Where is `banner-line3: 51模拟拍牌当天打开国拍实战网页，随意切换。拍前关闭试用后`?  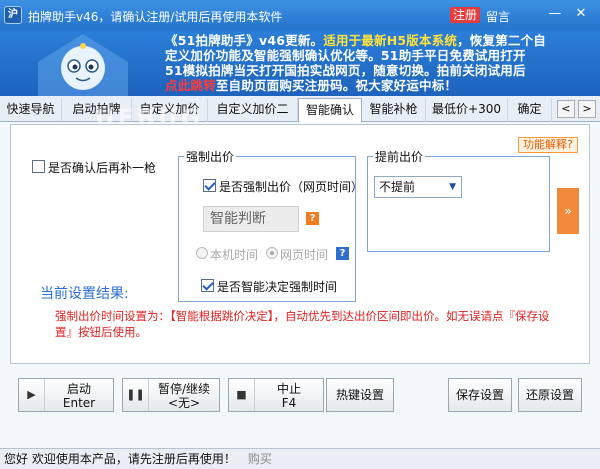 banner-line3: 51模拟拍牌当天打开国拍实战网页，随意切换。拍前关闭试用后 is located at coordinates (345, 70).